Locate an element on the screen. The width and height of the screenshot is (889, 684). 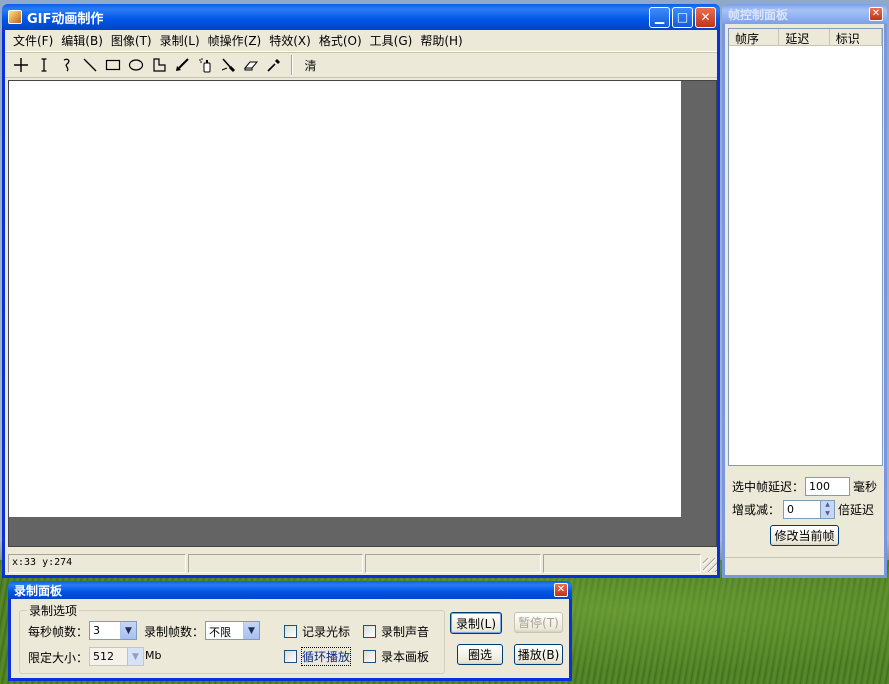
spray-icon is located at coordinates (204, 65).